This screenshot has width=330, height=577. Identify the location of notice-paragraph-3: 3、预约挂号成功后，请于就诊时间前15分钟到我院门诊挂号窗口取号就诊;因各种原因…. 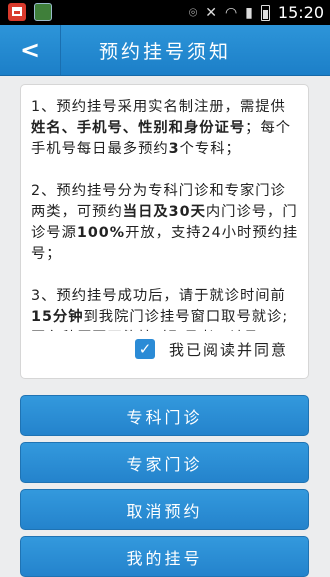
(160, 309).